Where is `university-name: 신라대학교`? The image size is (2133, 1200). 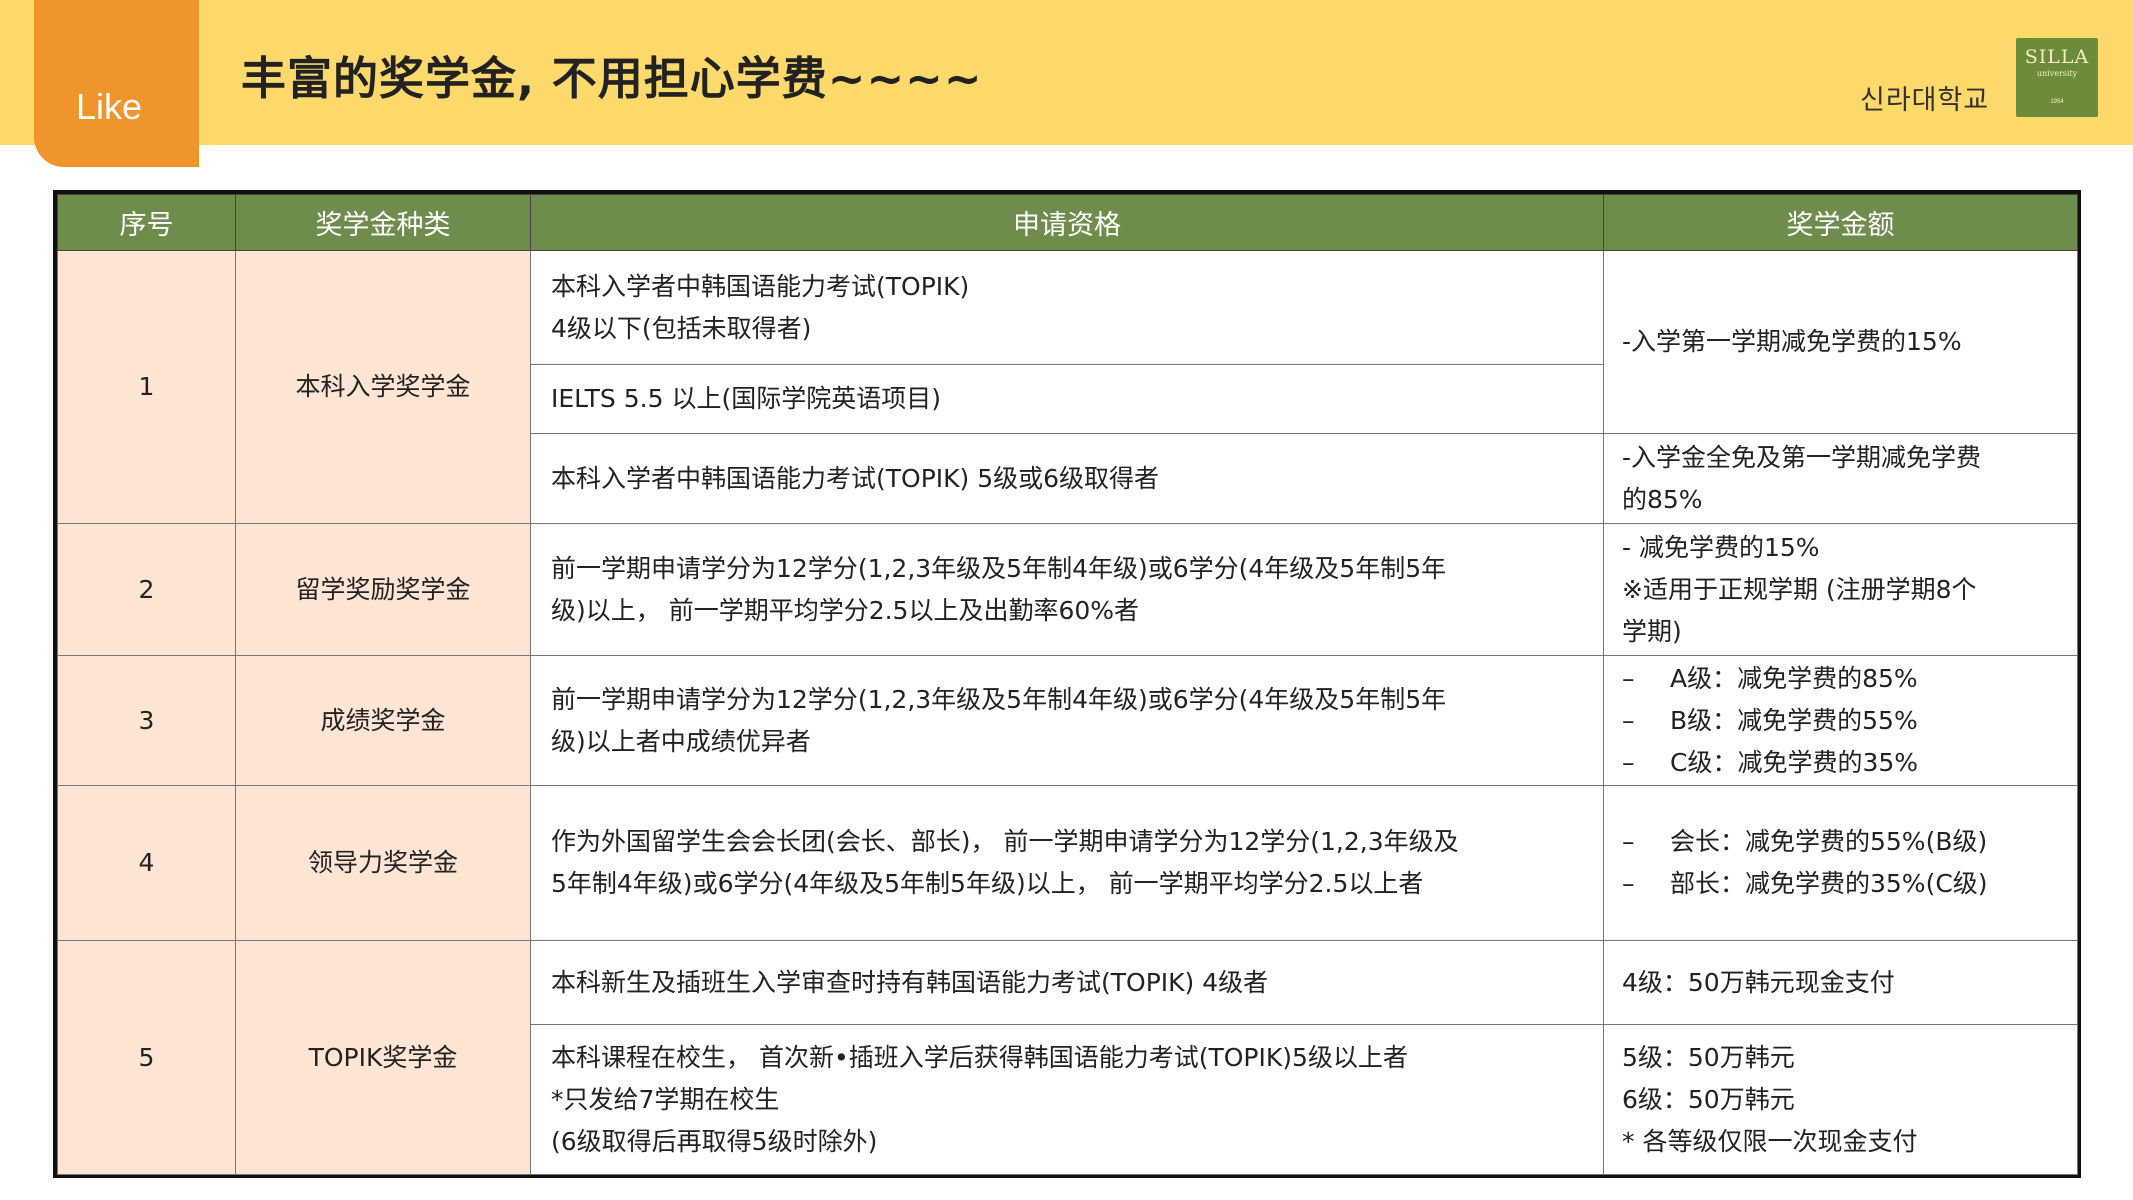 university-name: 신라대학교 is located at coordinates (1925, 100).